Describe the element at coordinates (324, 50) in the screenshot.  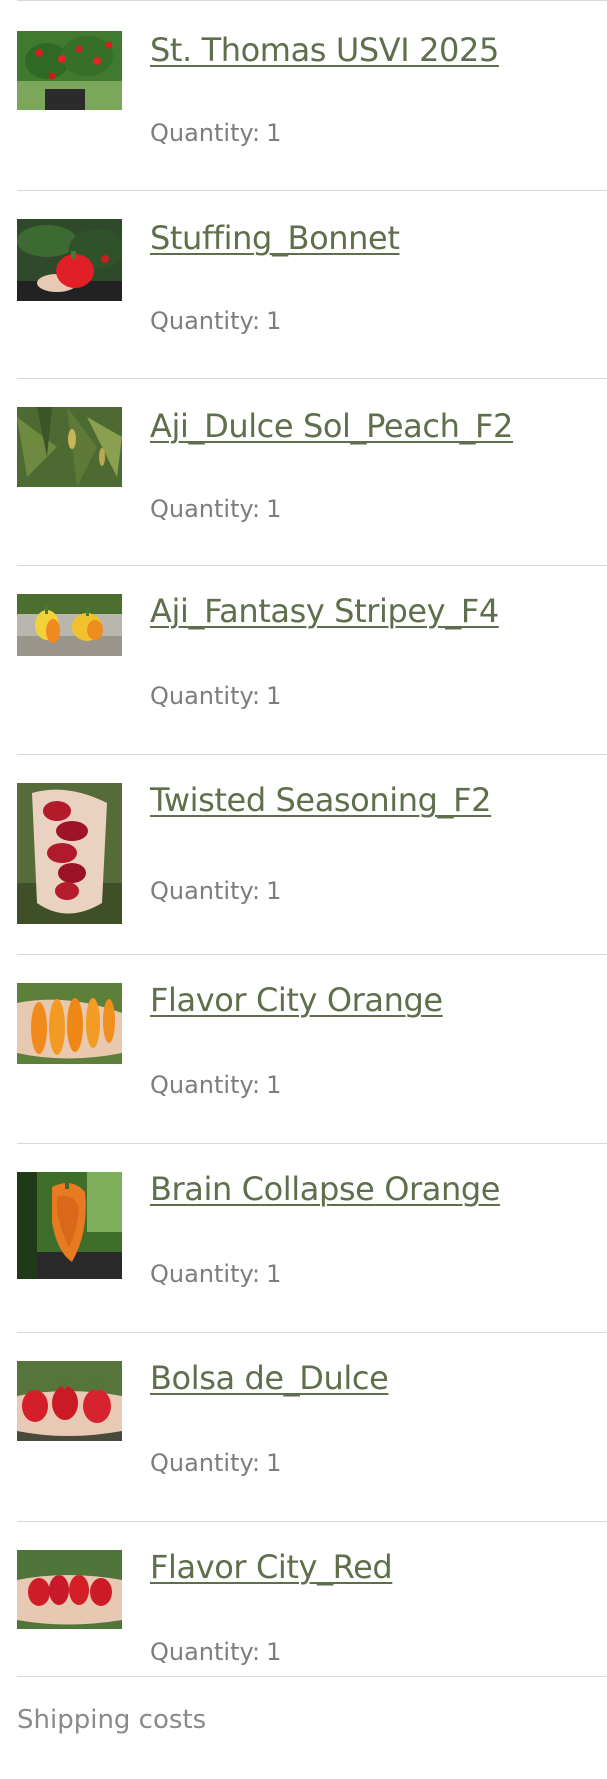
I see `product-link: St. Thomas USVI 2025` at that location.